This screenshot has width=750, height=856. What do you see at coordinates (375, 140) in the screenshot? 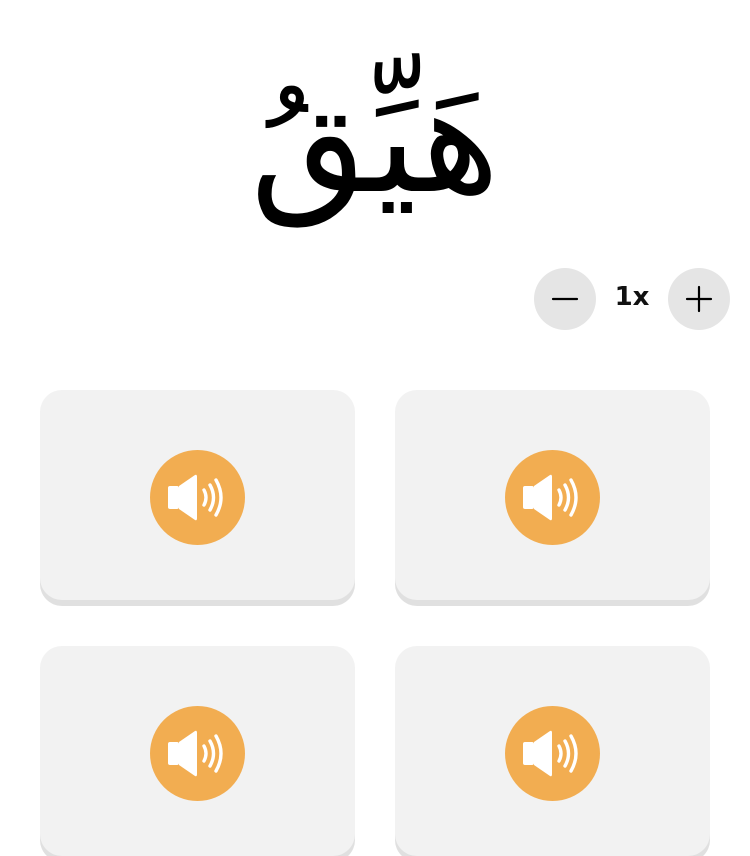
I see `arabic-word: هَيِّقُ` at bounding box center [375, 140].